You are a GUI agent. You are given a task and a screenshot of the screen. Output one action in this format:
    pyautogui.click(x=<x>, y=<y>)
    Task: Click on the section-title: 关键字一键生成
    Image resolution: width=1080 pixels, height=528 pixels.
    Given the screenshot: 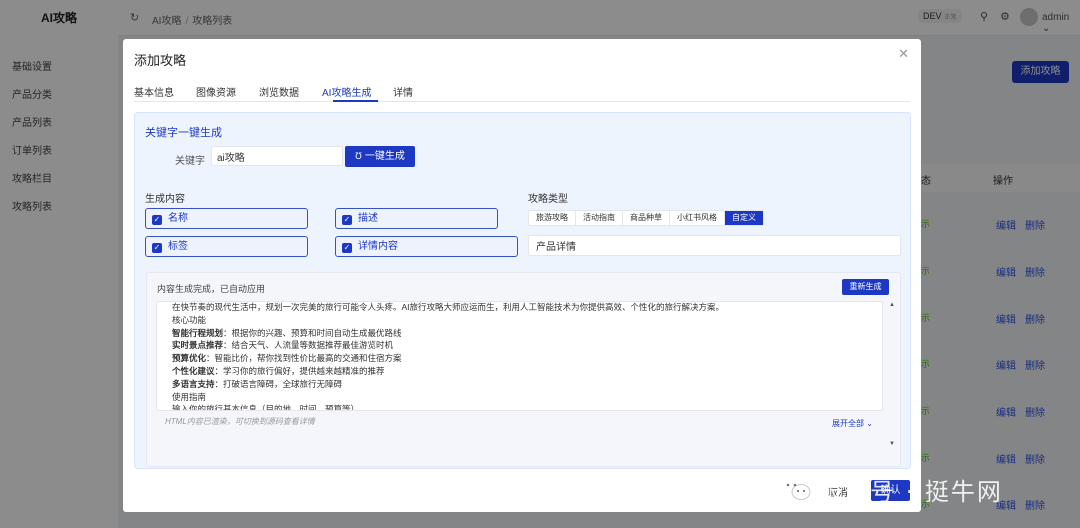 What is the action you would take?
    pyautogui.click(x=183, y=133)
    